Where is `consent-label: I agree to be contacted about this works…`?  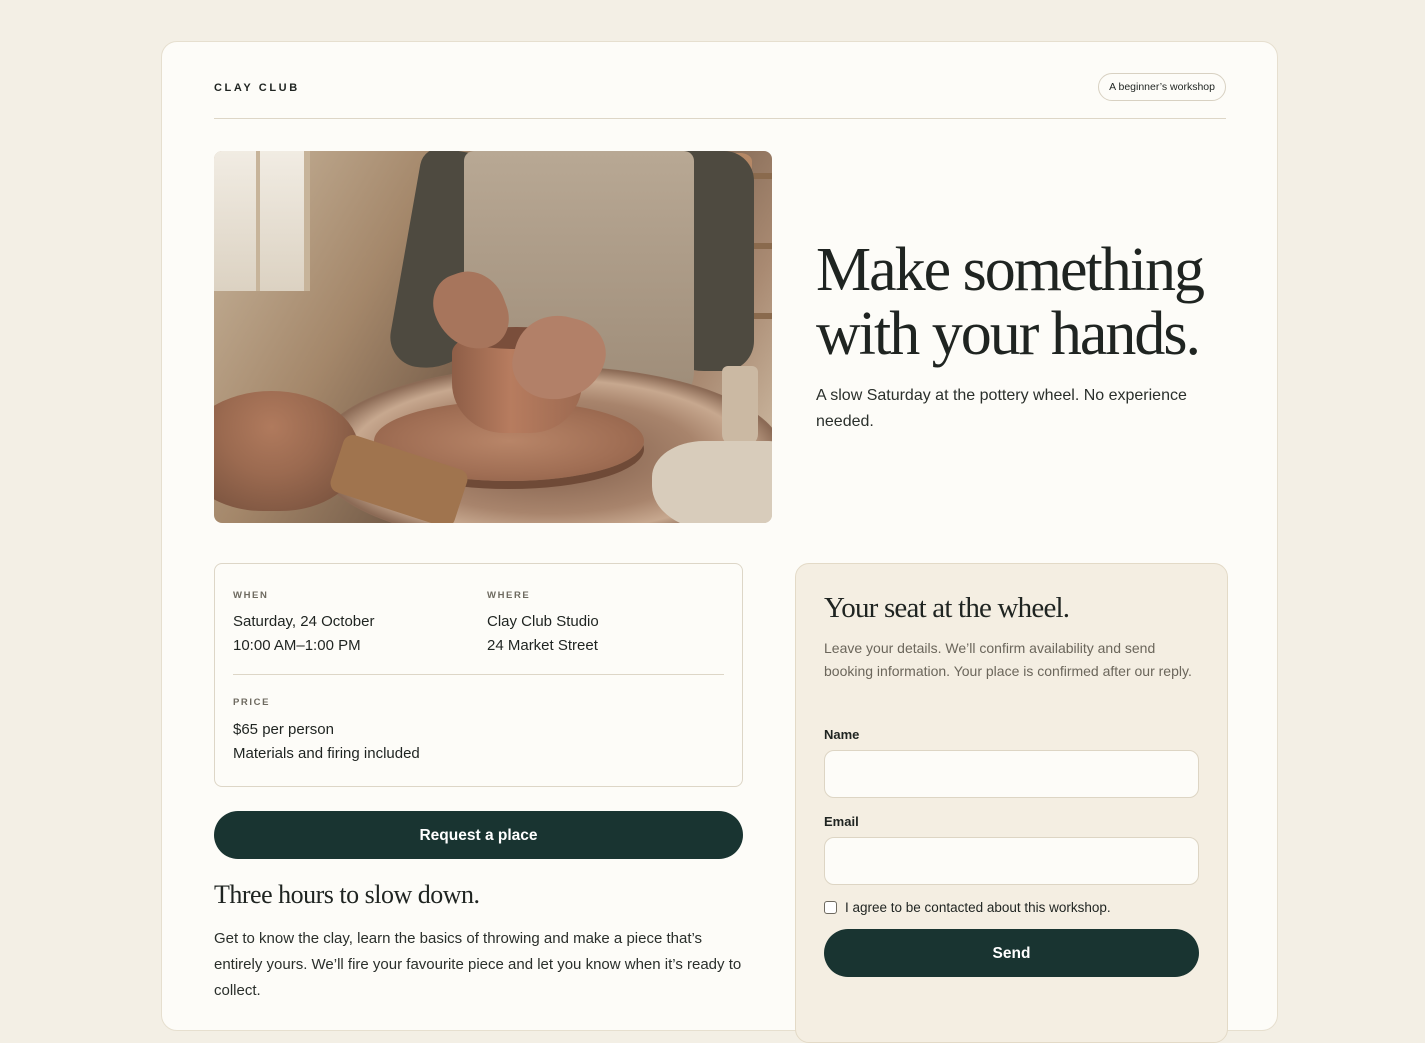 consent-label: I agree to be contacted about this works… is located at coordinates (978, 907).